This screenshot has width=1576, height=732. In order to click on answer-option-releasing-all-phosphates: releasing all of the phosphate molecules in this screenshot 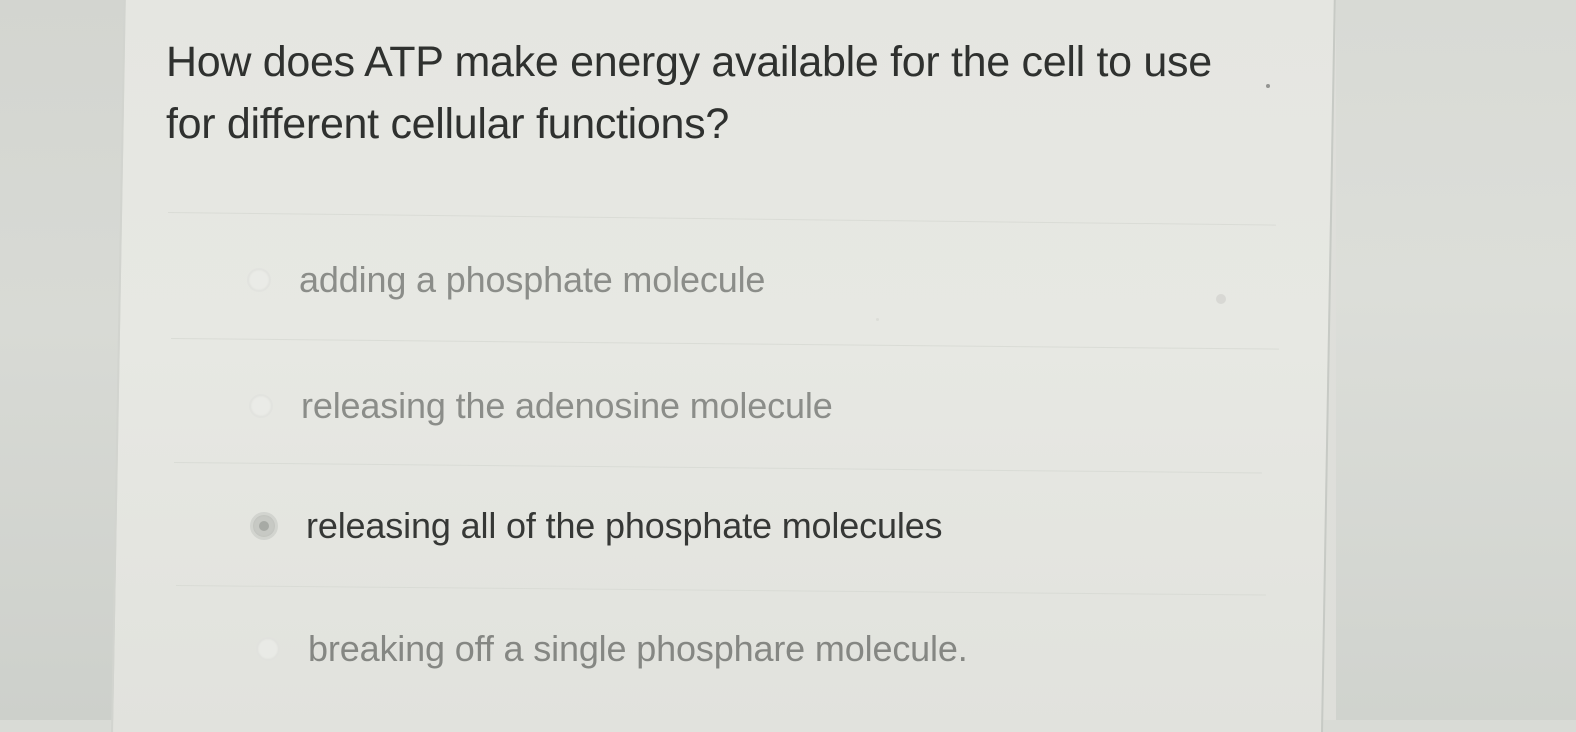, I will do `click(596, 526)`.